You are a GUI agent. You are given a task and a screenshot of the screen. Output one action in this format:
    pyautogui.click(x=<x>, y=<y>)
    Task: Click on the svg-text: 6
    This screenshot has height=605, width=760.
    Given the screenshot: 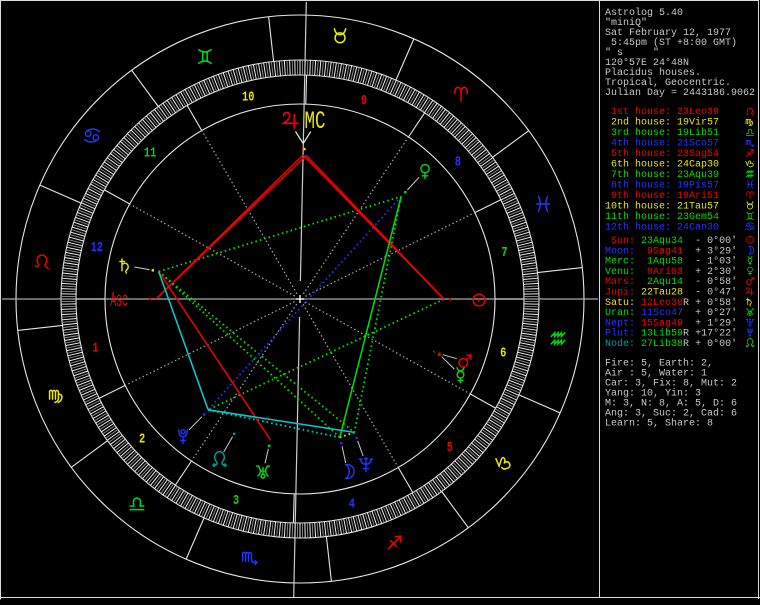 What is the action you would take?
    pyautogui.click(x=503, y=353)
    